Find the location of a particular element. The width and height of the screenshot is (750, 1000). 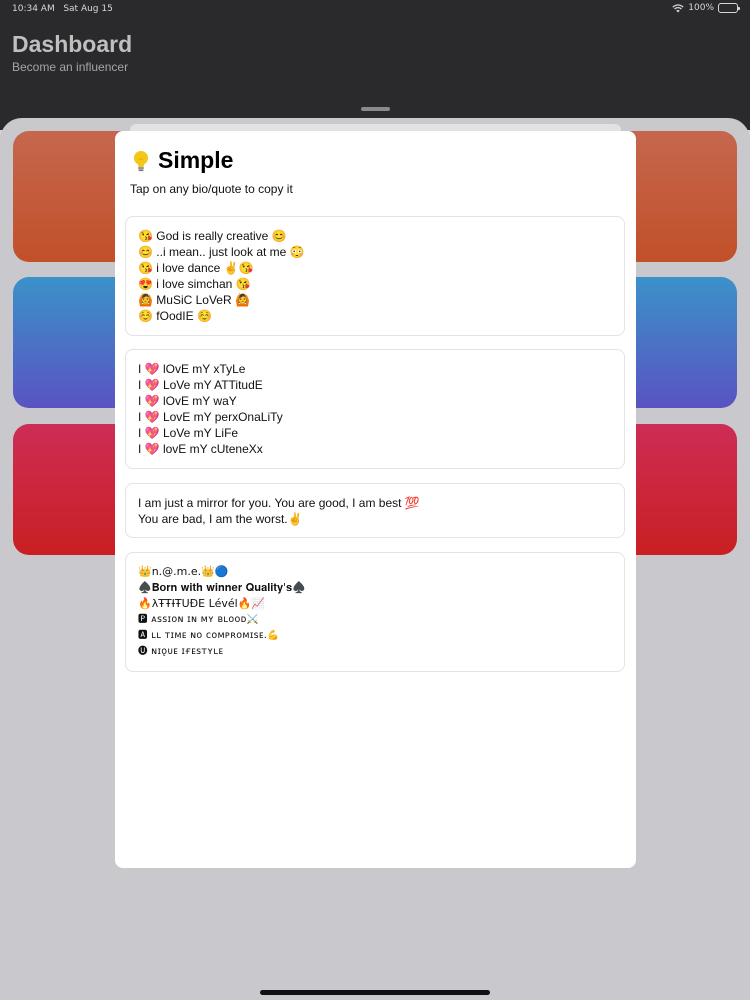

bio-line: 🅤 ɴɪǫᴜᴇ ɪғᴇsᴛʏʟᴇ is located at coordinates (181, 651).